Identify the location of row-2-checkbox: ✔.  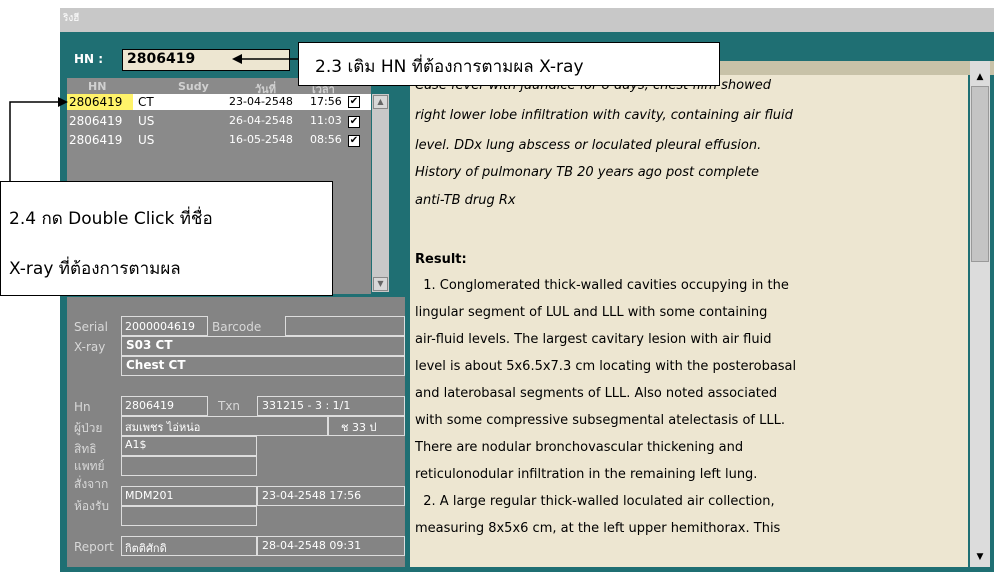
(354, 122).